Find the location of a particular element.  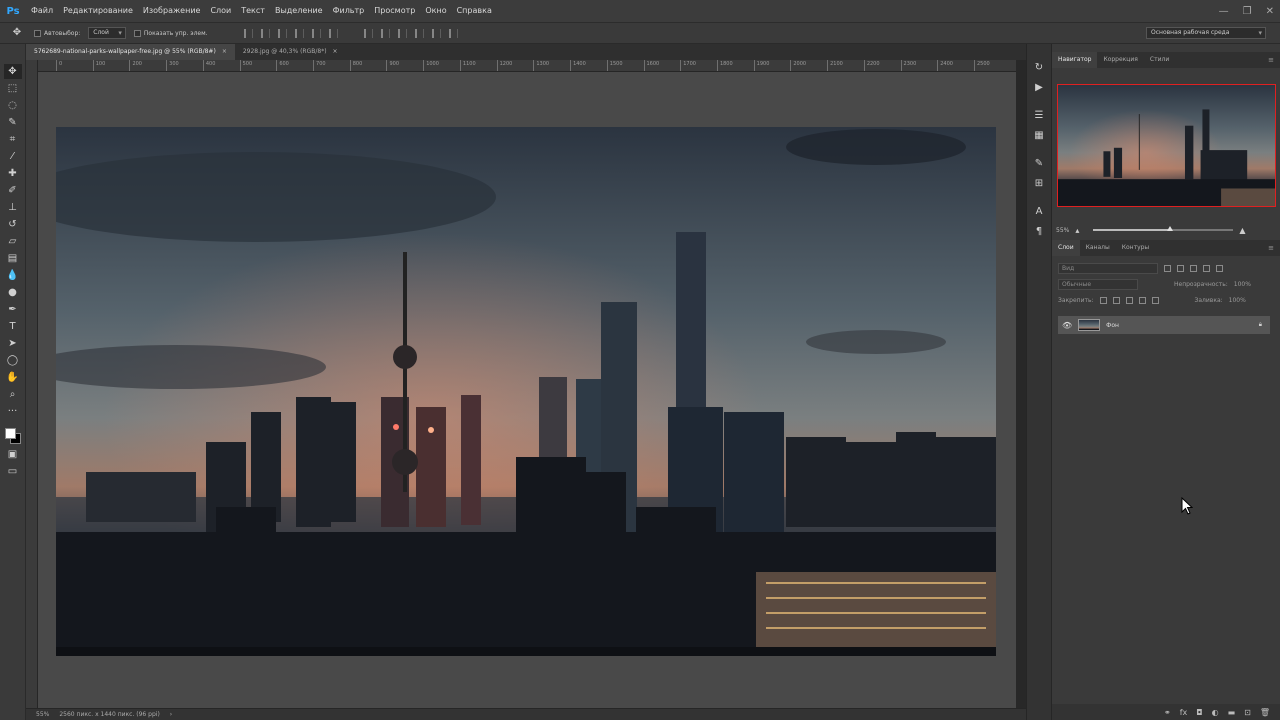

zoom-in-icon: ▲ is located at coordinates (1242, 230).